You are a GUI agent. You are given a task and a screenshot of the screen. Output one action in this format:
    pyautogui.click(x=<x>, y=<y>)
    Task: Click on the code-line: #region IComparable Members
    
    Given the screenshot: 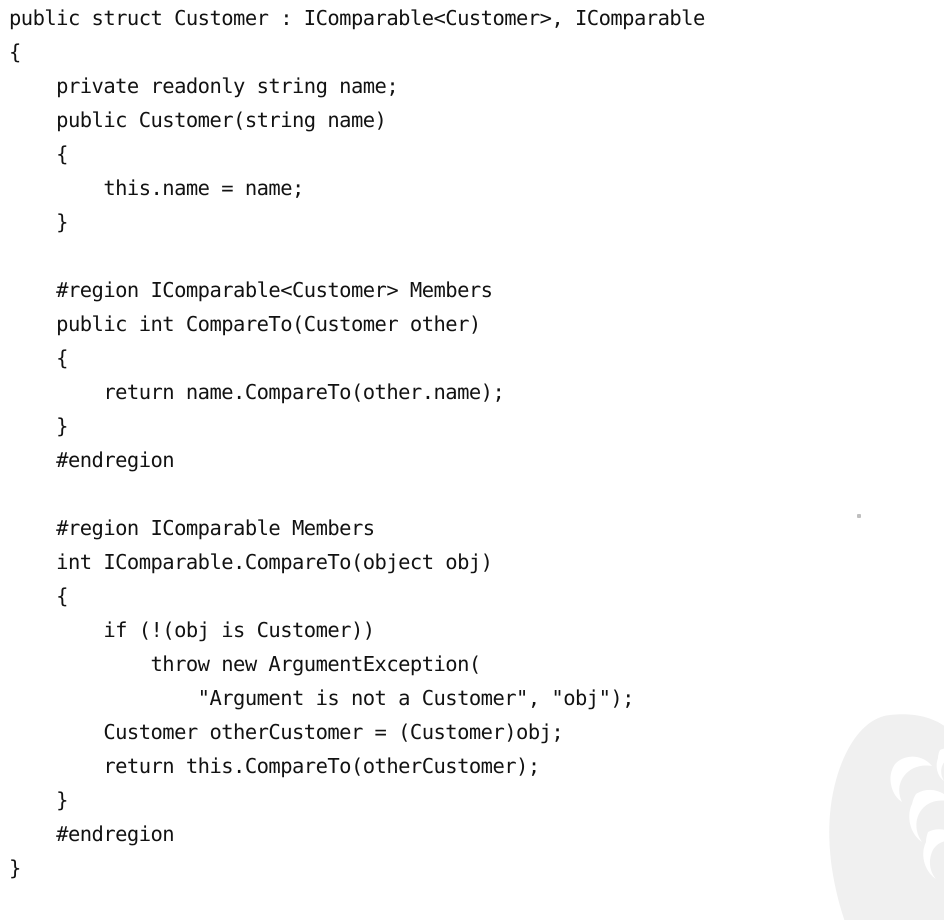 What is the action you would take?
    pyautogui.click(x=192, y=528)
    